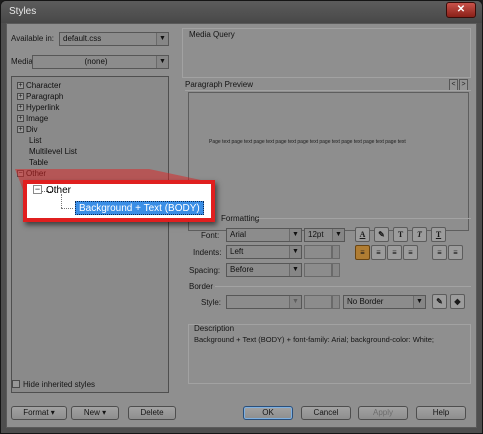  I want to click on zoom-other-label: Other, so click(59, 190).